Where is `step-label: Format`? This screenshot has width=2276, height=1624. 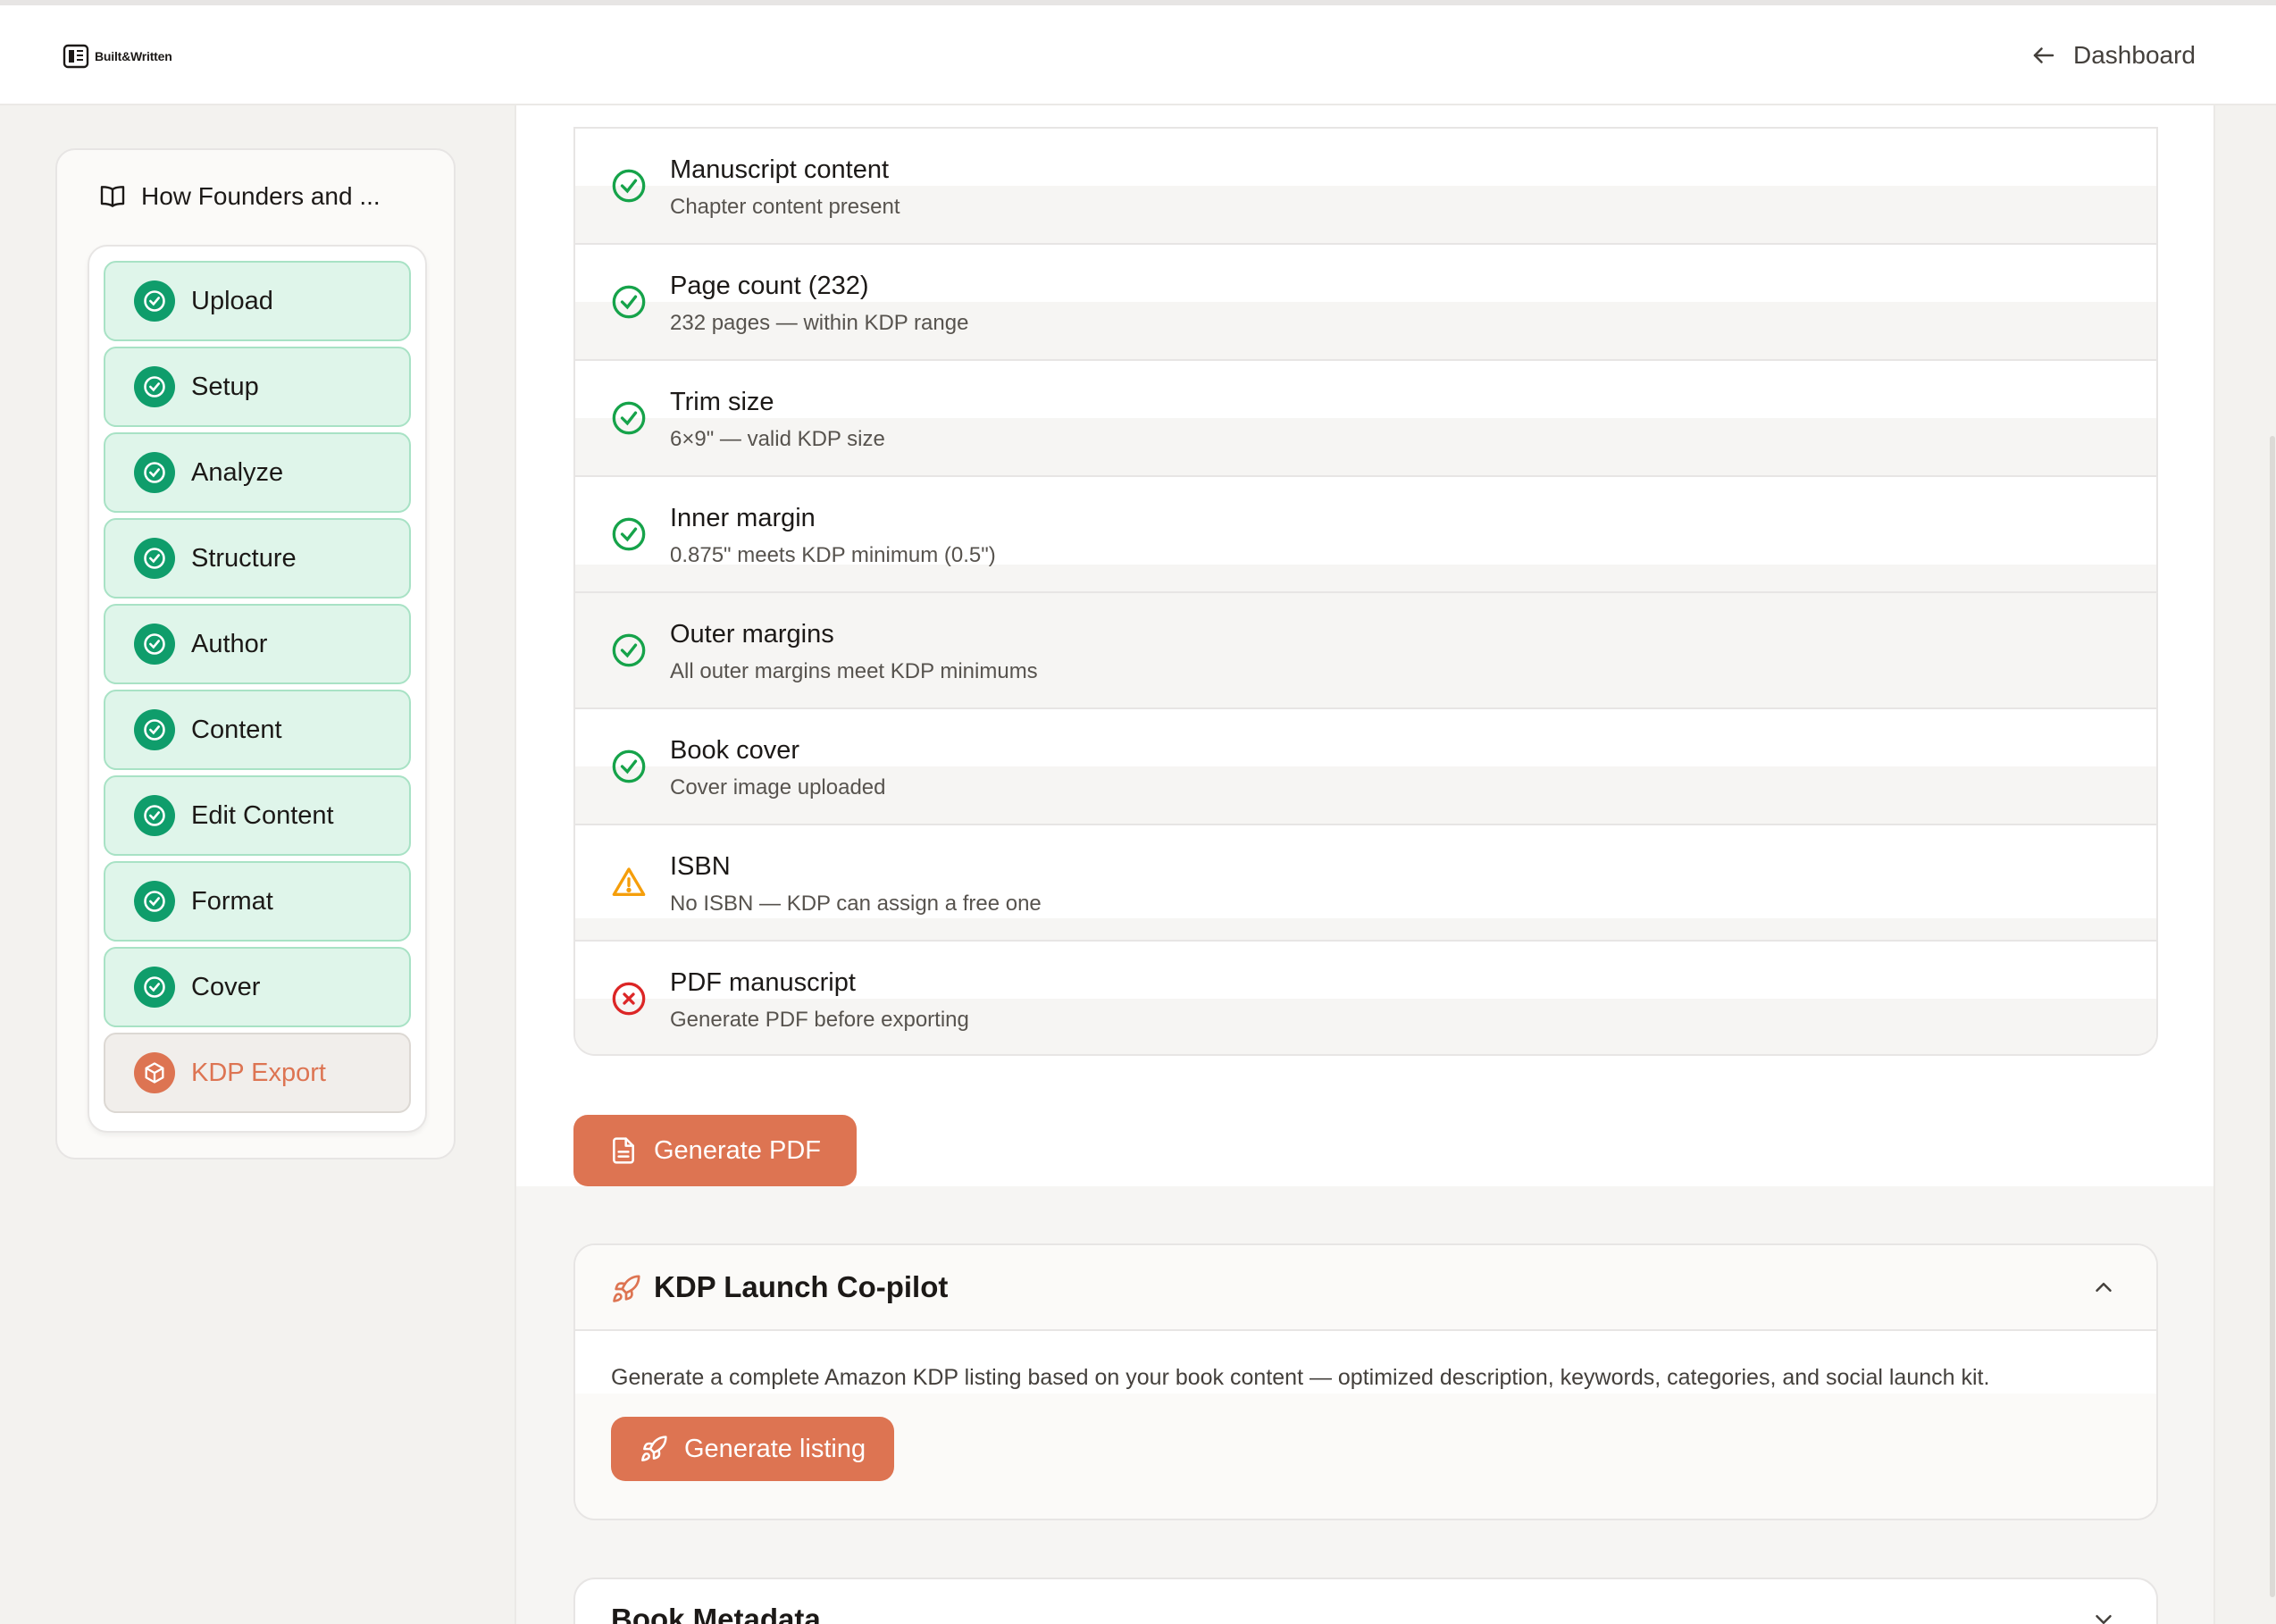 step-label: Format is located at coordinates (232, 901).